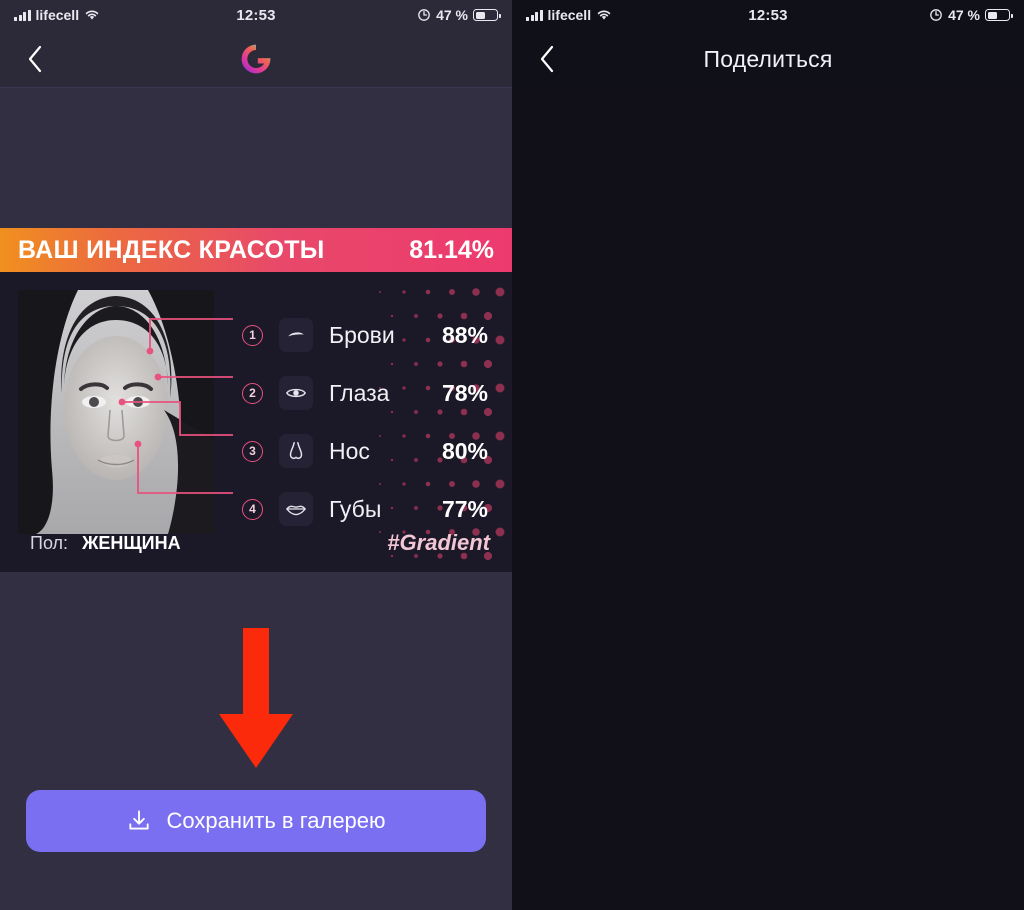 This screenshot has height=910, width=1024. I want to click on nav-bar-right: Поделиться, so click(768, 59).